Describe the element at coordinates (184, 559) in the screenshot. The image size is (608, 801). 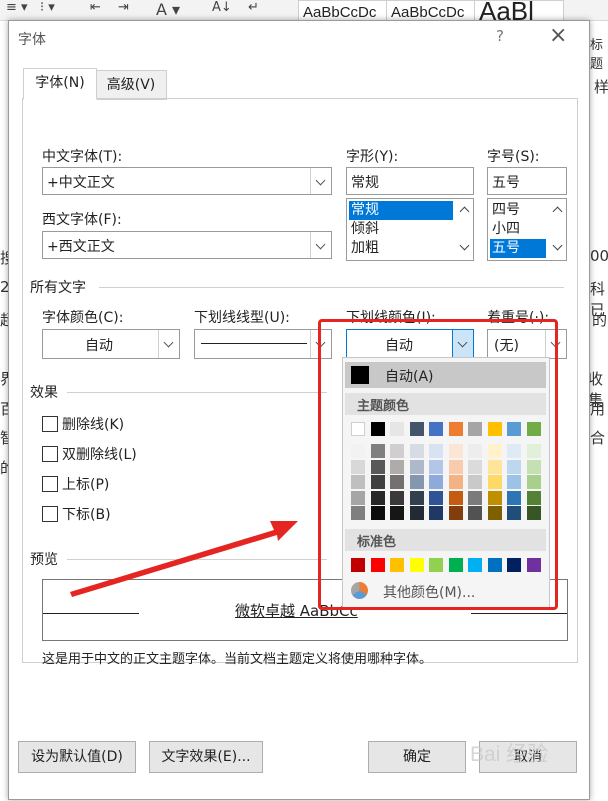
I see `annotation-arrow-icon` at that location.